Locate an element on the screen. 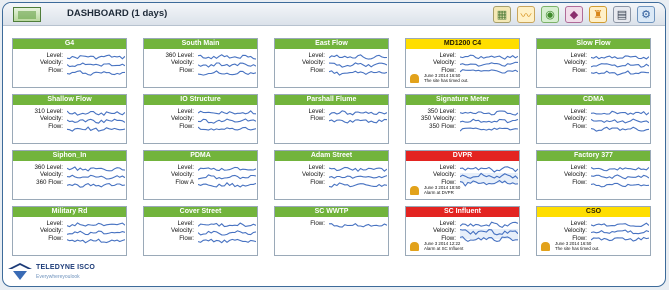  site-card: East Flow Level: Velocity: Flow: is located at coordinates (331, 63).